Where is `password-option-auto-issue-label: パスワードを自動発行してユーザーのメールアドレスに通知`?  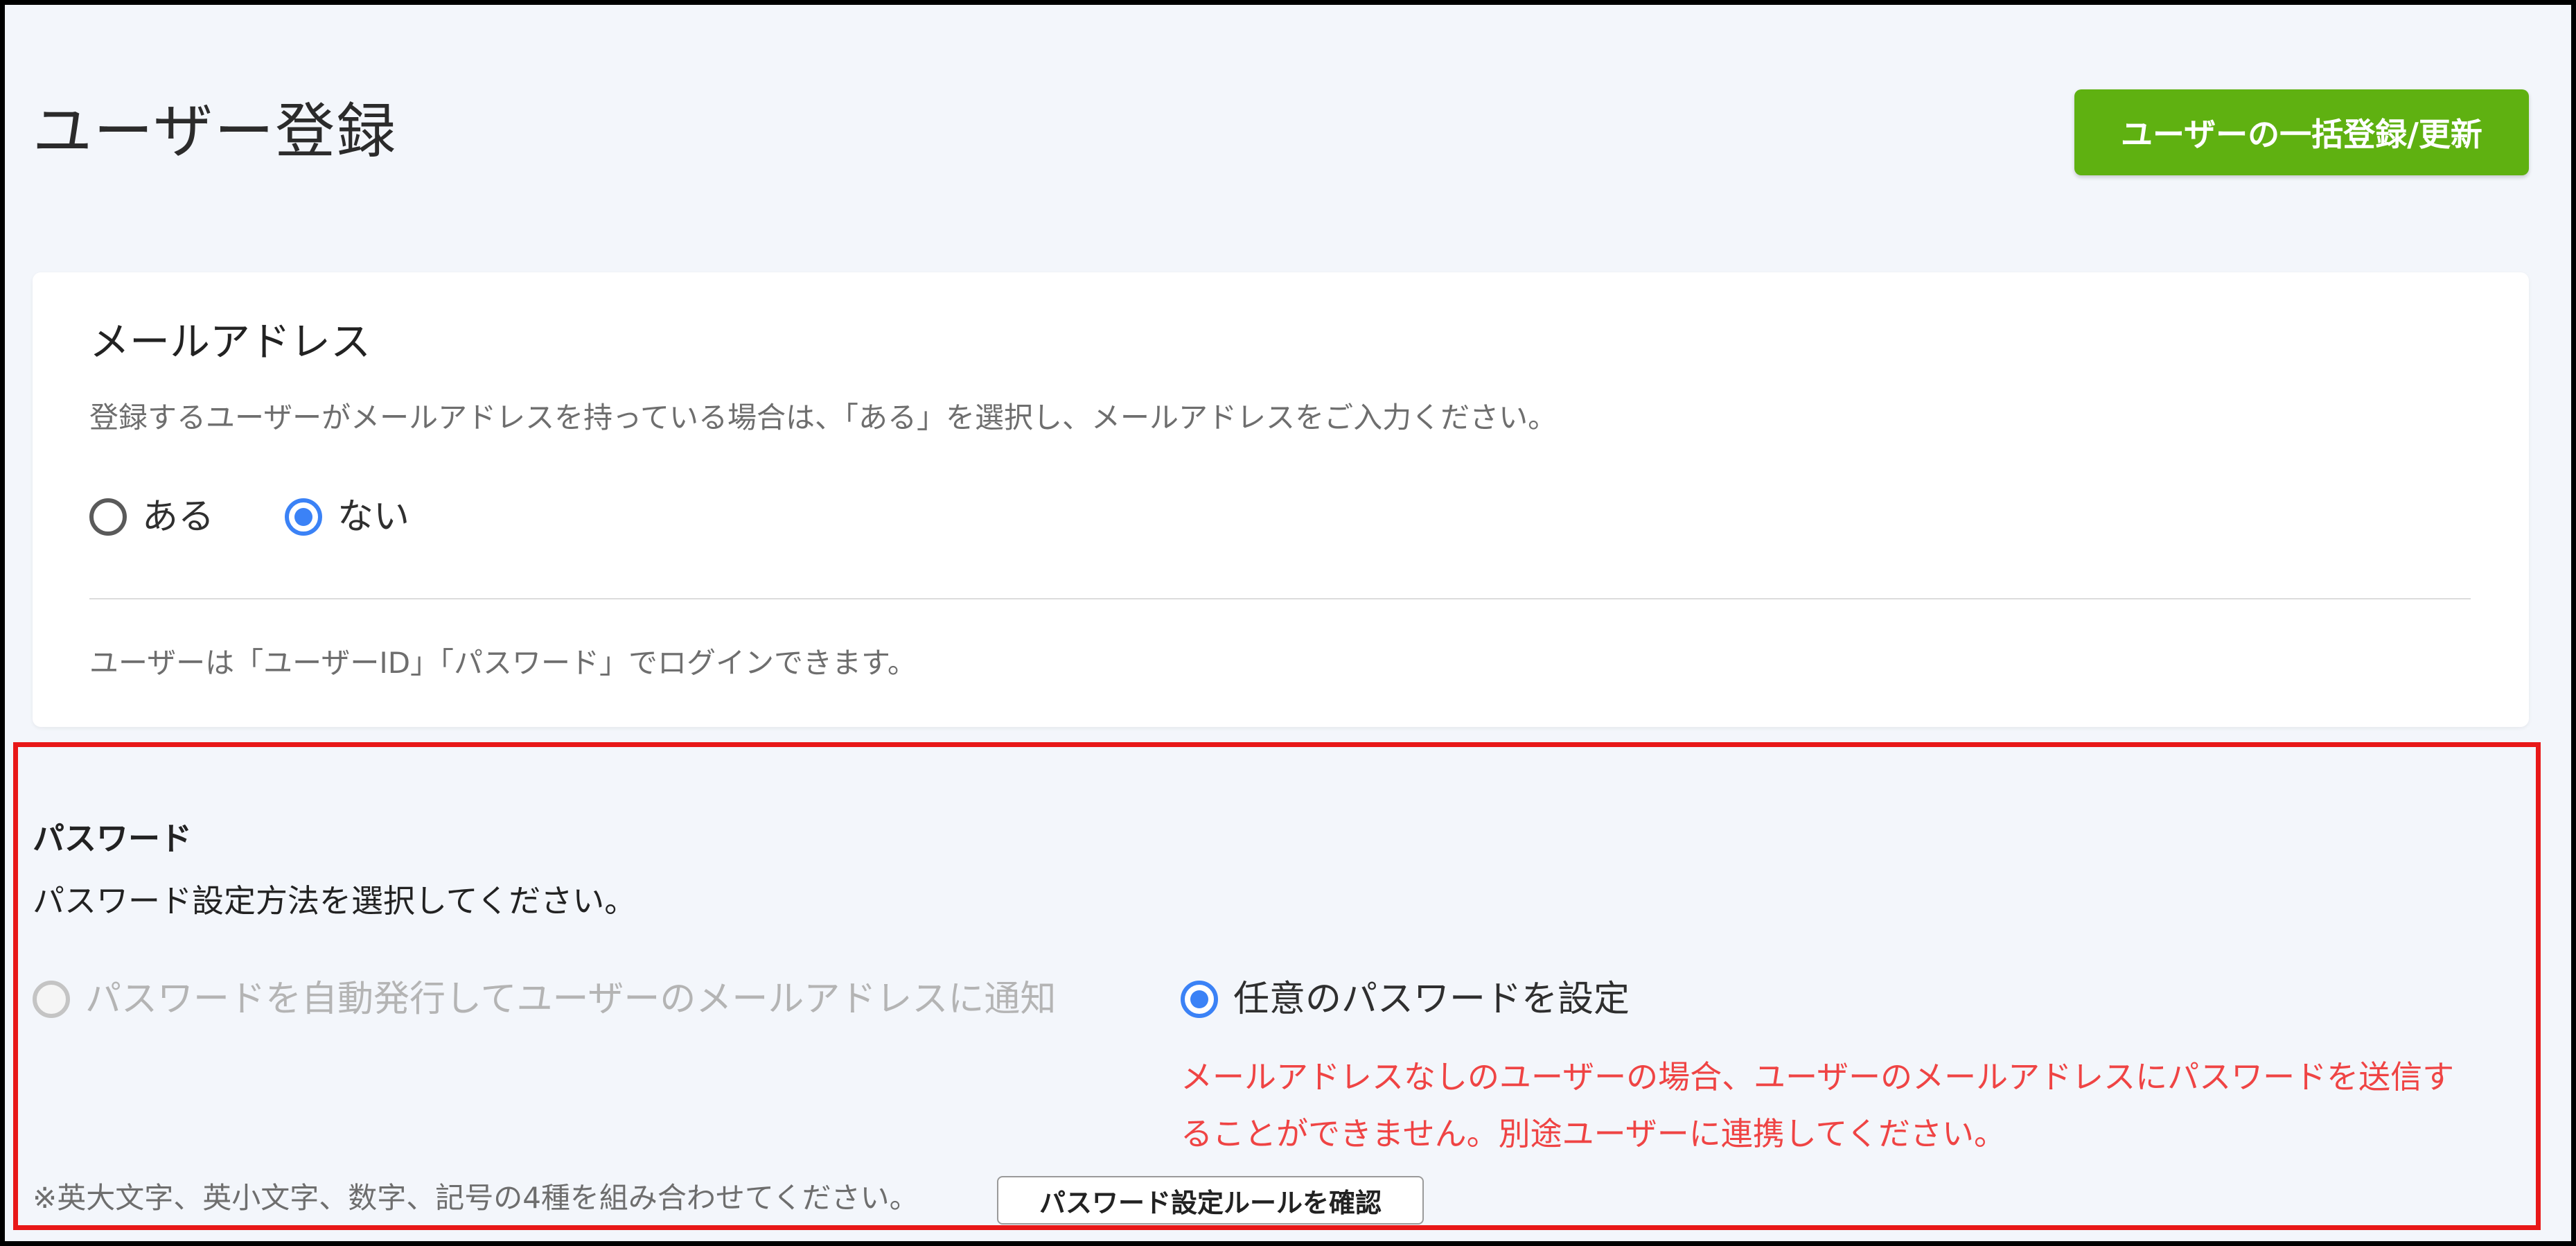
password-option-auto-issue-label: パスワードを自動発行してユーザーのメールアドレスに通知 is located at coordinates (570, 999).